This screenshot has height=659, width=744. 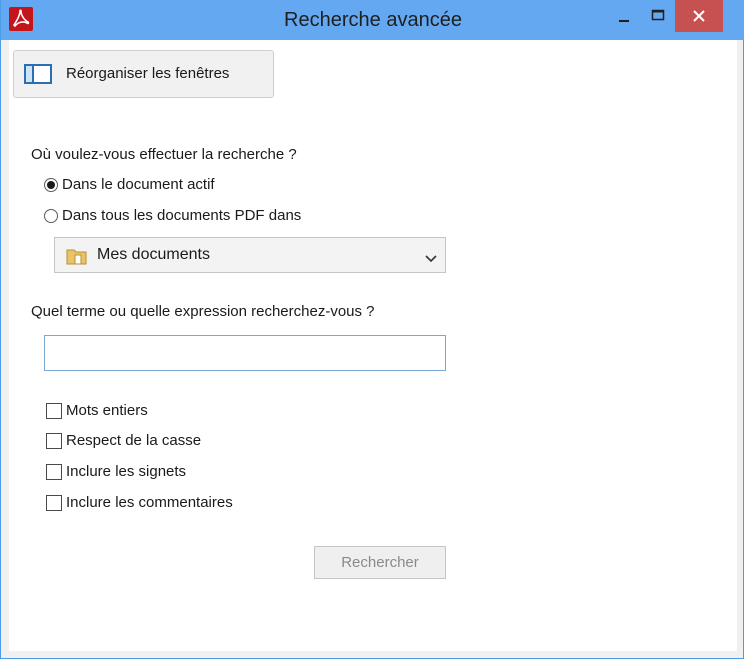 What do you see at coordinates (138, 184) in the screenshot?
I see `radio-label: Dans le document actif` at bounding box center [138, 184].